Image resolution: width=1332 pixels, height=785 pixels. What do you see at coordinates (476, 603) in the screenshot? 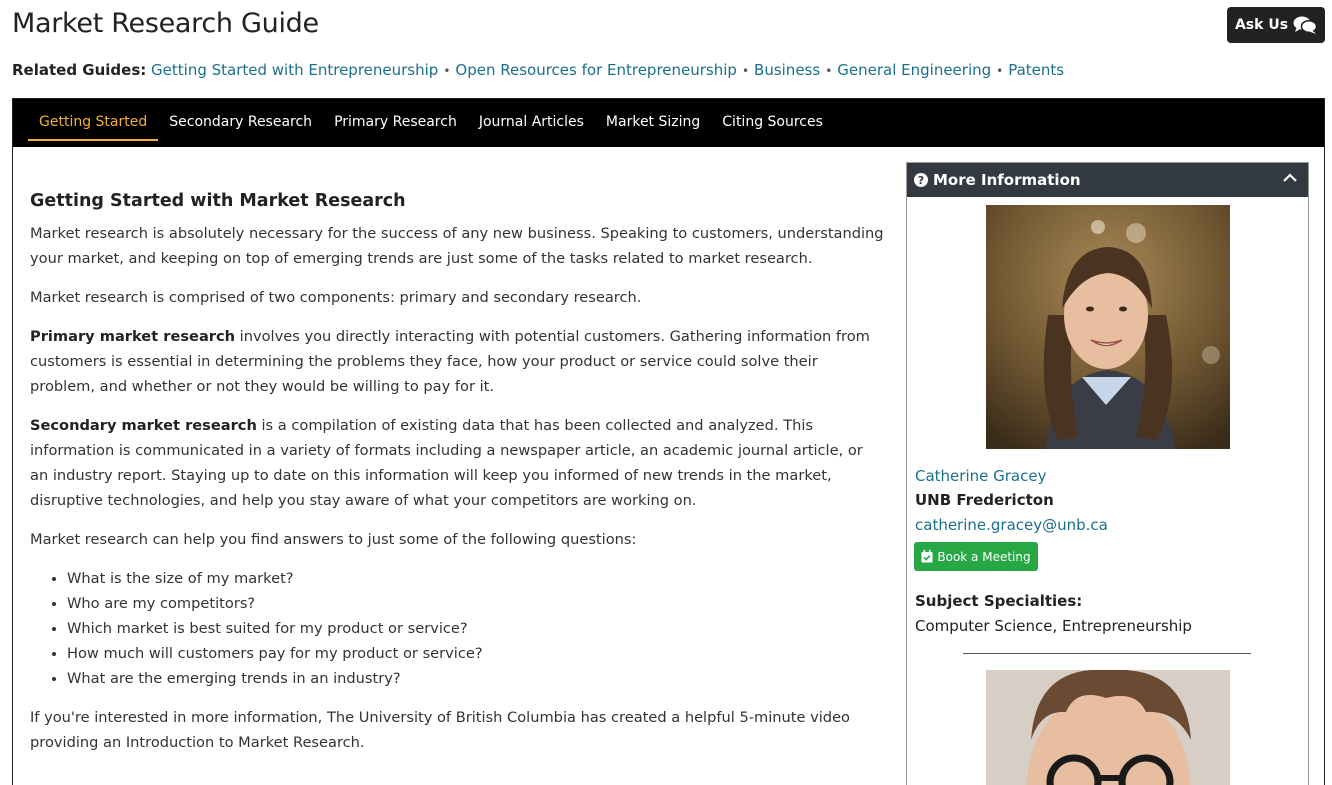
I see `list-item: Who are my competitors?` at bounding box center [476, 603].